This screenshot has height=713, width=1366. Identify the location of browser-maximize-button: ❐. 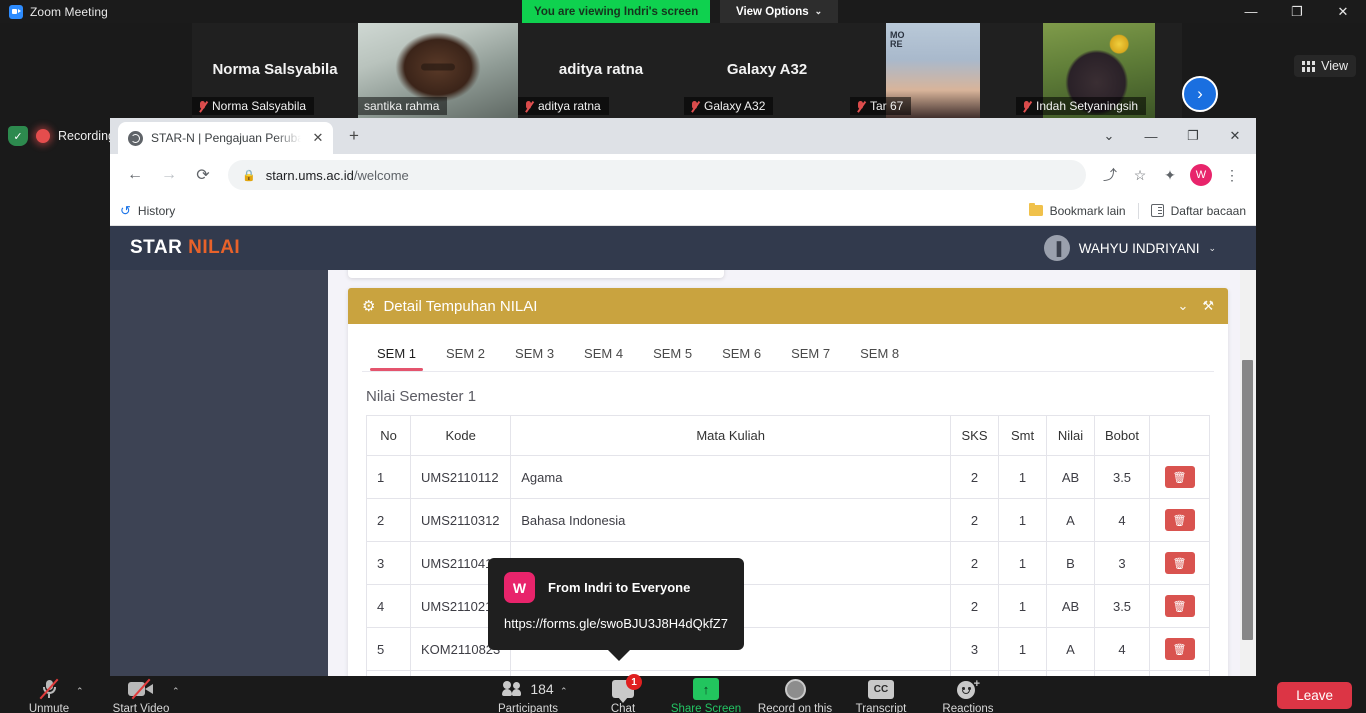
(1193, 136).